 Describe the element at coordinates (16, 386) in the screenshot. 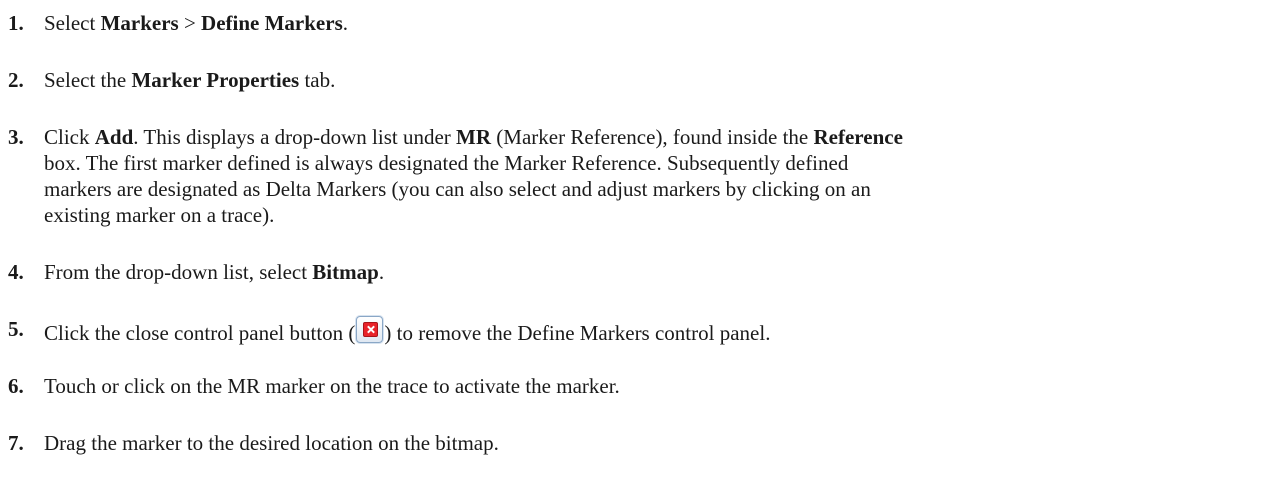

I see `step-number: 6.` at that location.